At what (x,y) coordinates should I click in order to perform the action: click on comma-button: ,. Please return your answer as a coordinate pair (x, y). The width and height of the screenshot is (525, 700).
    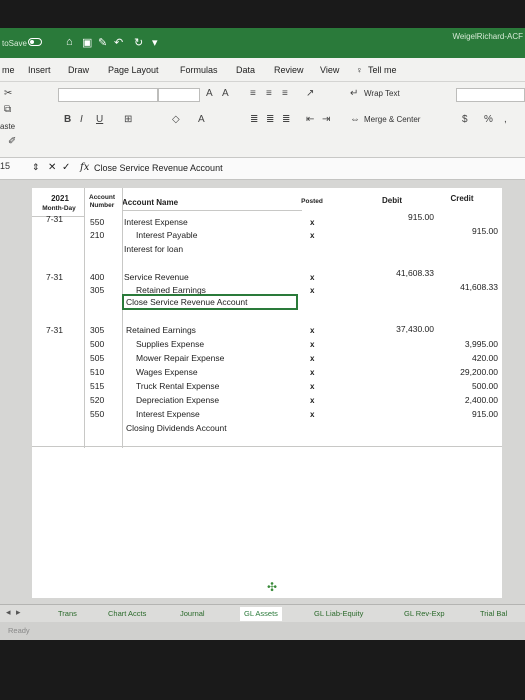
    Looking at the image, I should click on (505, 119).